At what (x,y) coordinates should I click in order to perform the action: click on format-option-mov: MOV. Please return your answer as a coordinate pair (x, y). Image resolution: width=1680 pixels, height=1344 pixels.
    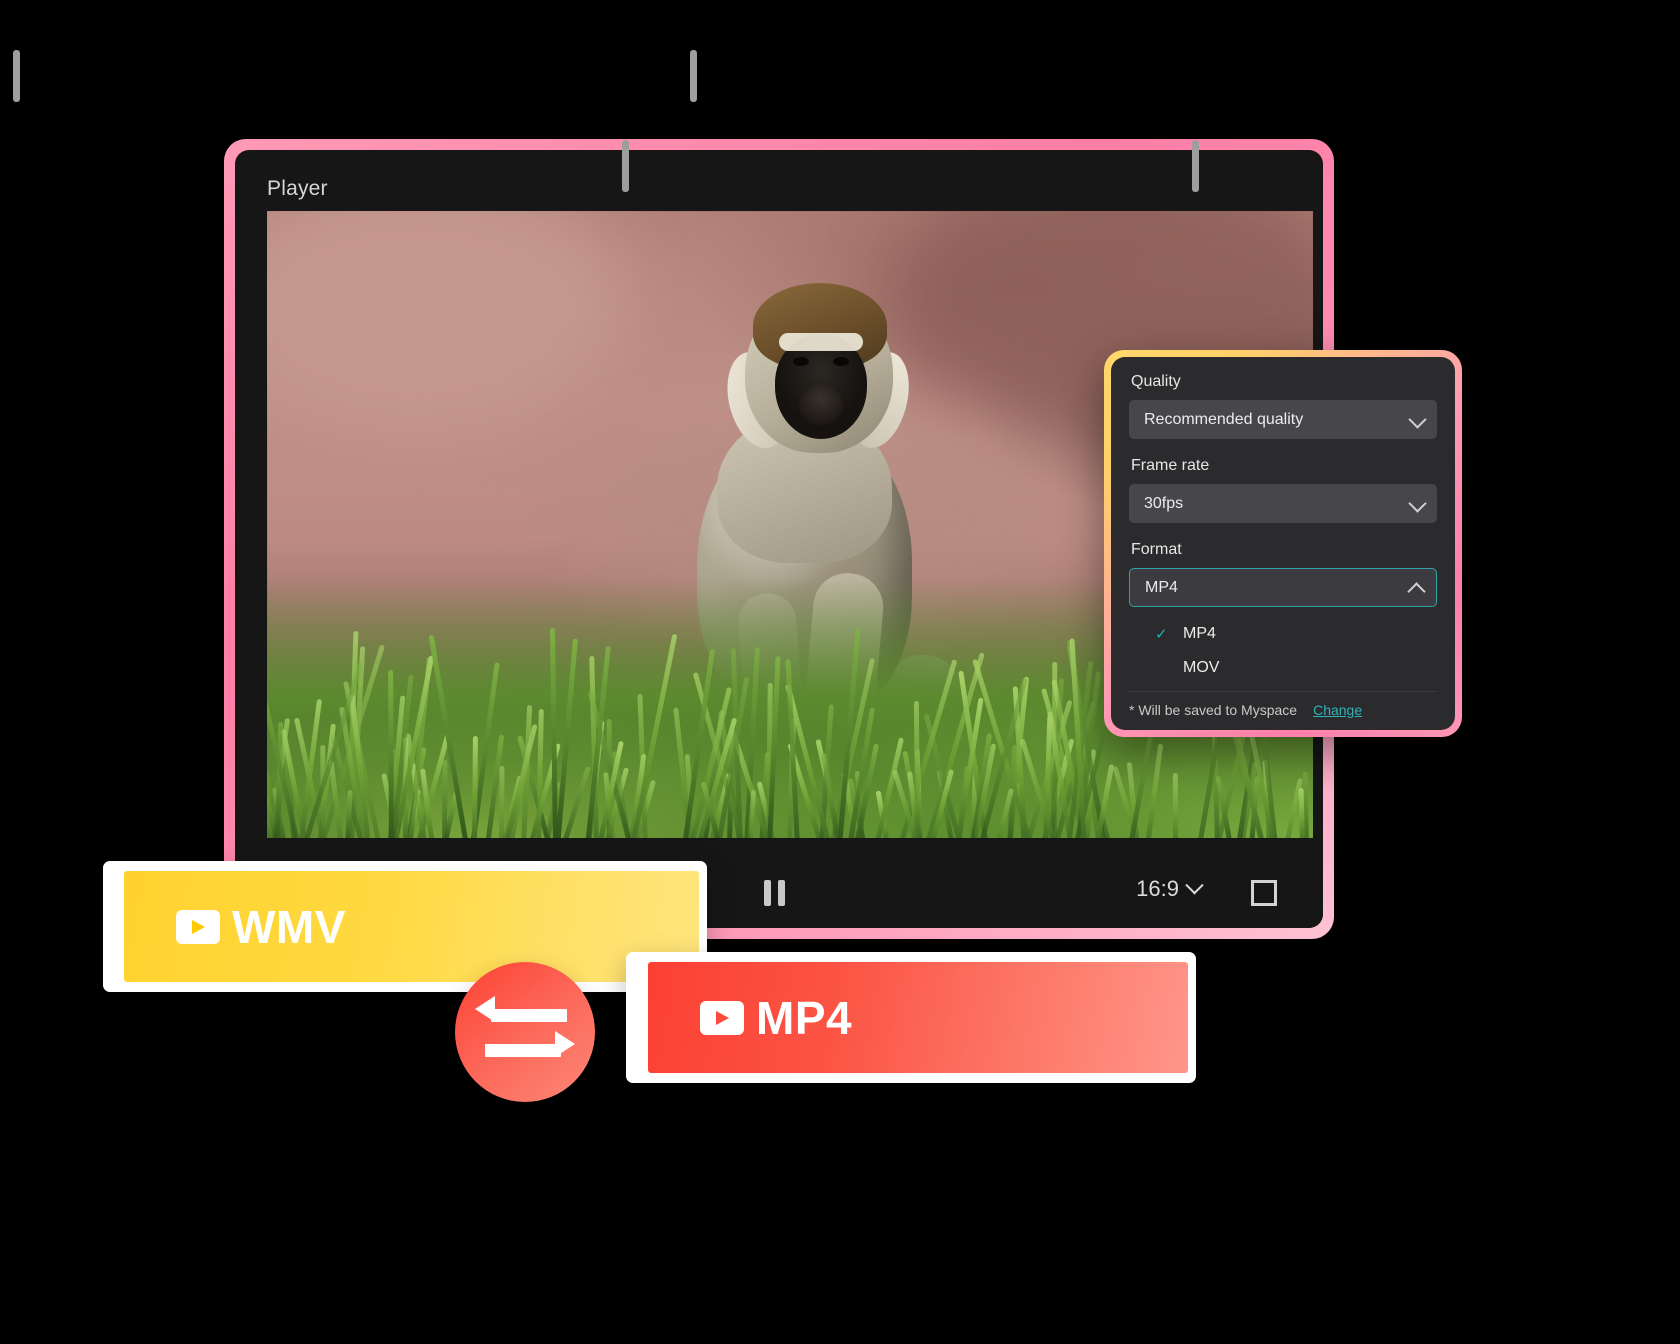
    Looking at the image, I should click on (1283, 668).